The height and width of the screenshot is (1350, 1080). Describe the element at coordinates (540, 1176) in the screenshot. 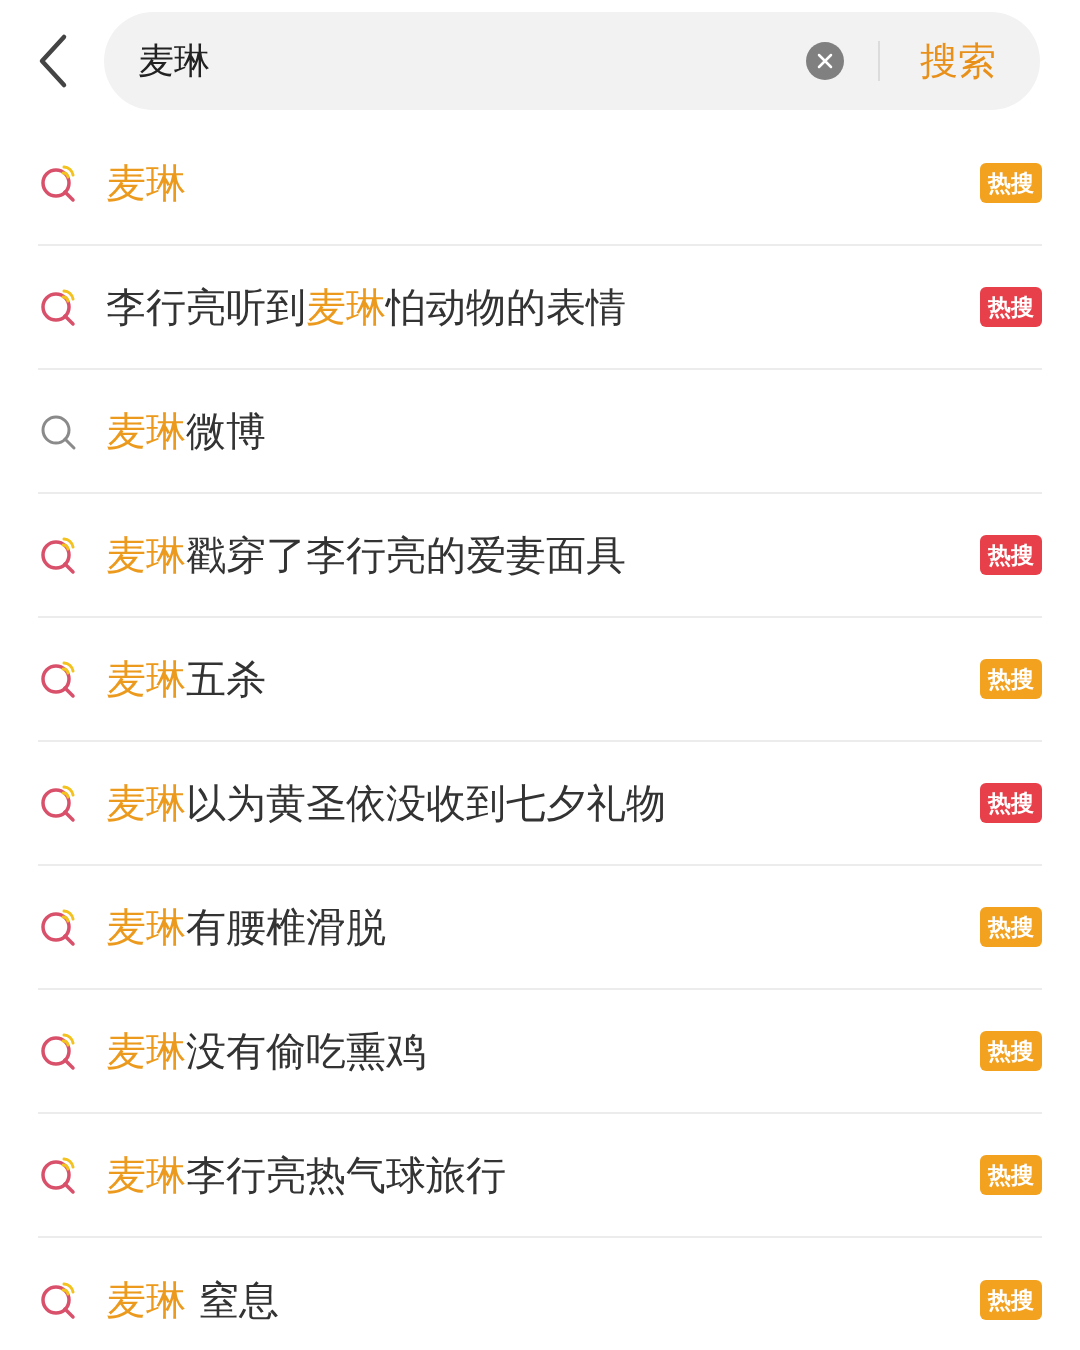

I see `suggestion-item: 麦琳李行亮热气球旅行 热搜` at that location.